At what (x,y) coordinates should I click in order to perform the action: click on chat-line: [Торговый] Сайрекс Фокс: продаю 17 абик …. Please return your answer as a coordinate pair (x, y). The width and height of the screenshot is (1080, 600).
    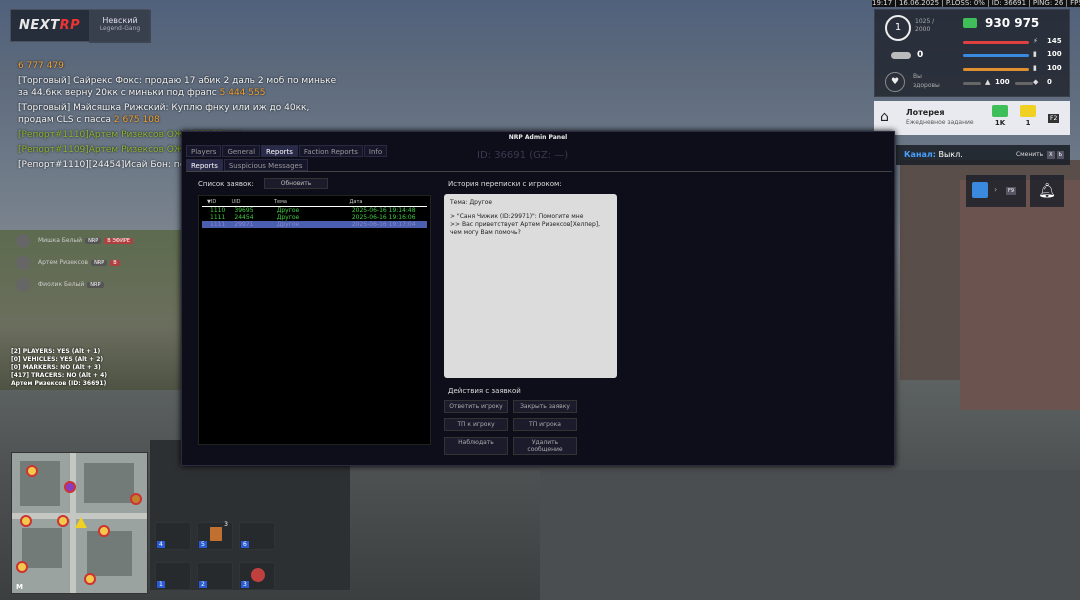
    Looking at the image, I should click on (178, 87).